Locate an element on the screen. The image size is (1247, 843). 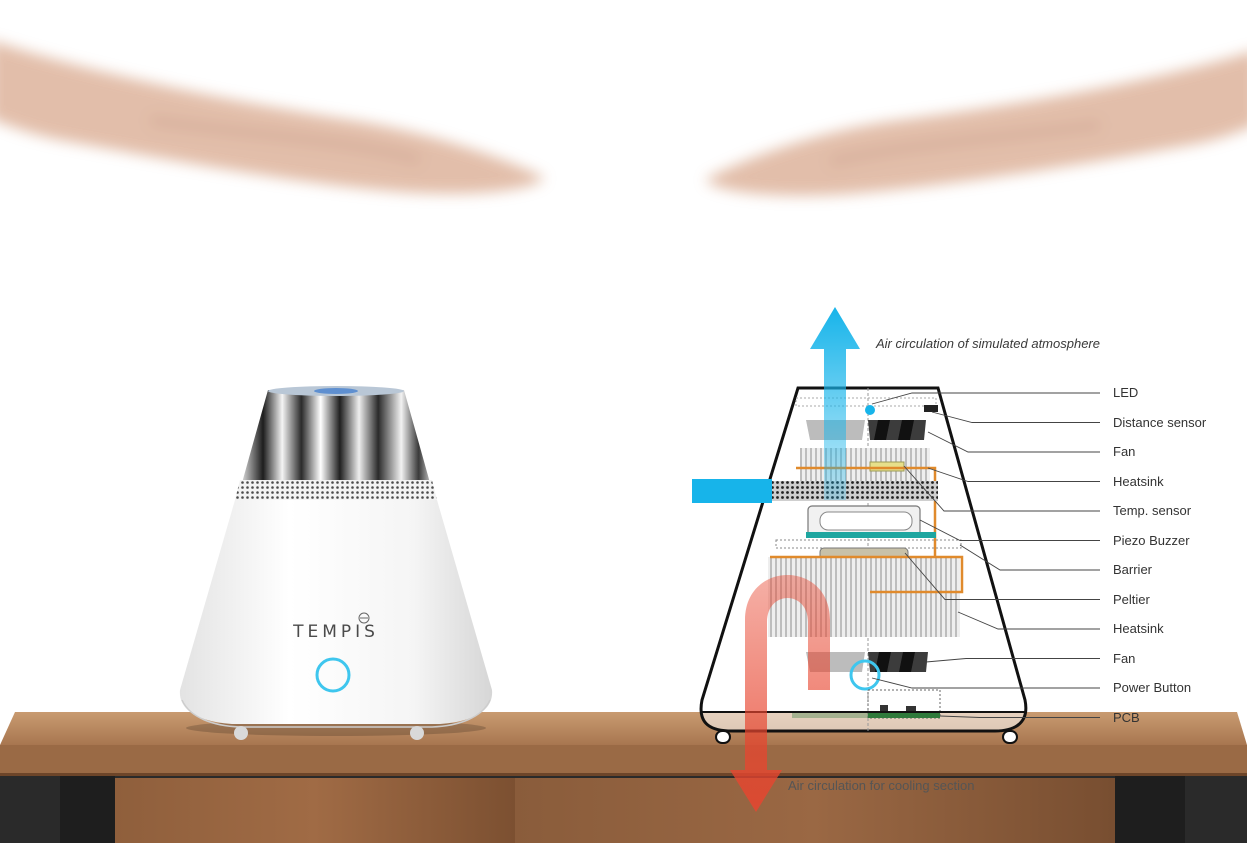
distance-sensor-part-icon is located at coordinates (931, 408).